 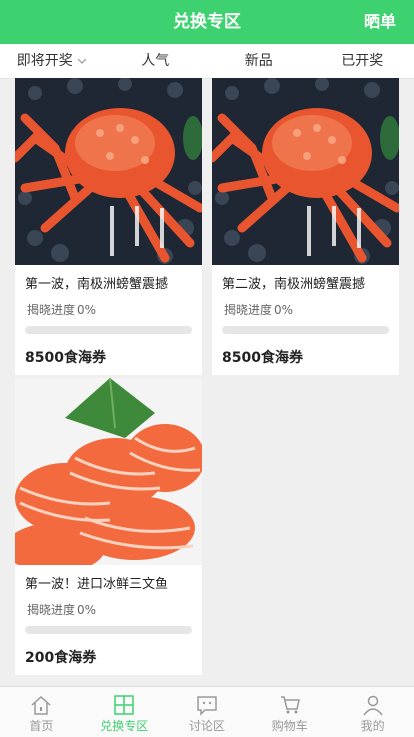 I want to click on page-title: 兑换专区, so click(x=207, y=22).